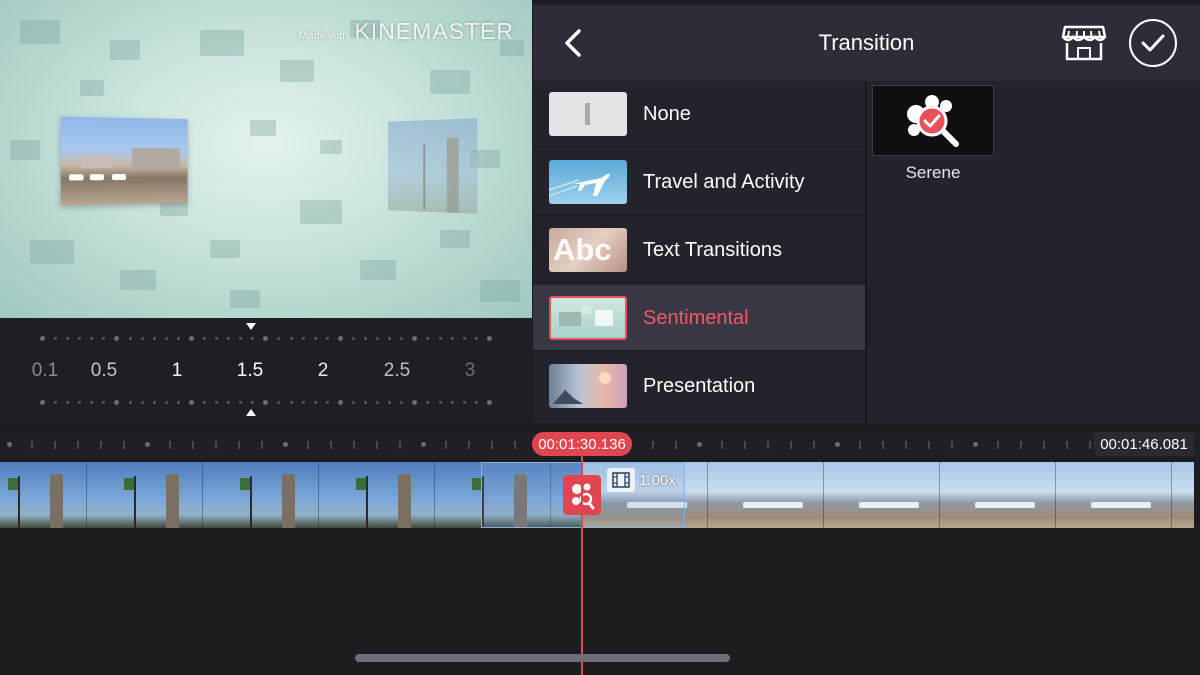  I want to click on category-sentimental: Sentimental, so click(699, 318).